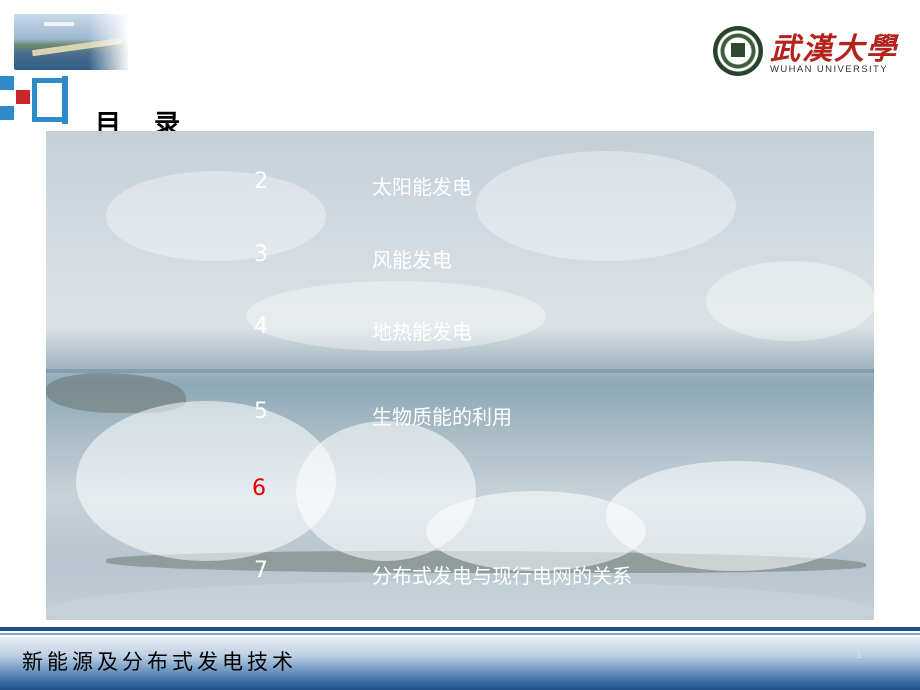 This screenshot has height=690, width=920. What do you see at coordinates (460, 634) in the screenshot?
I see `footer-divider-thin` at bounding box center [460, 634].